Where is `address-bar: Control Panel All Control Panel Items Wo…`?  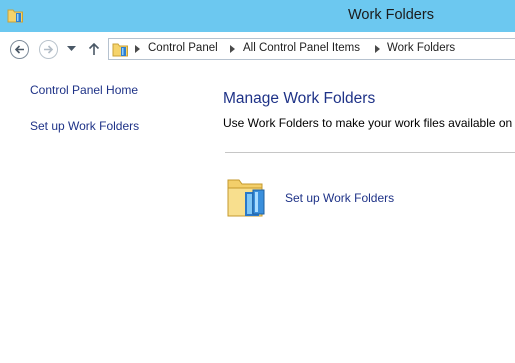
address-bar: Control Panel All Control Panel Items Wo… is located at coordinates (311, 49).